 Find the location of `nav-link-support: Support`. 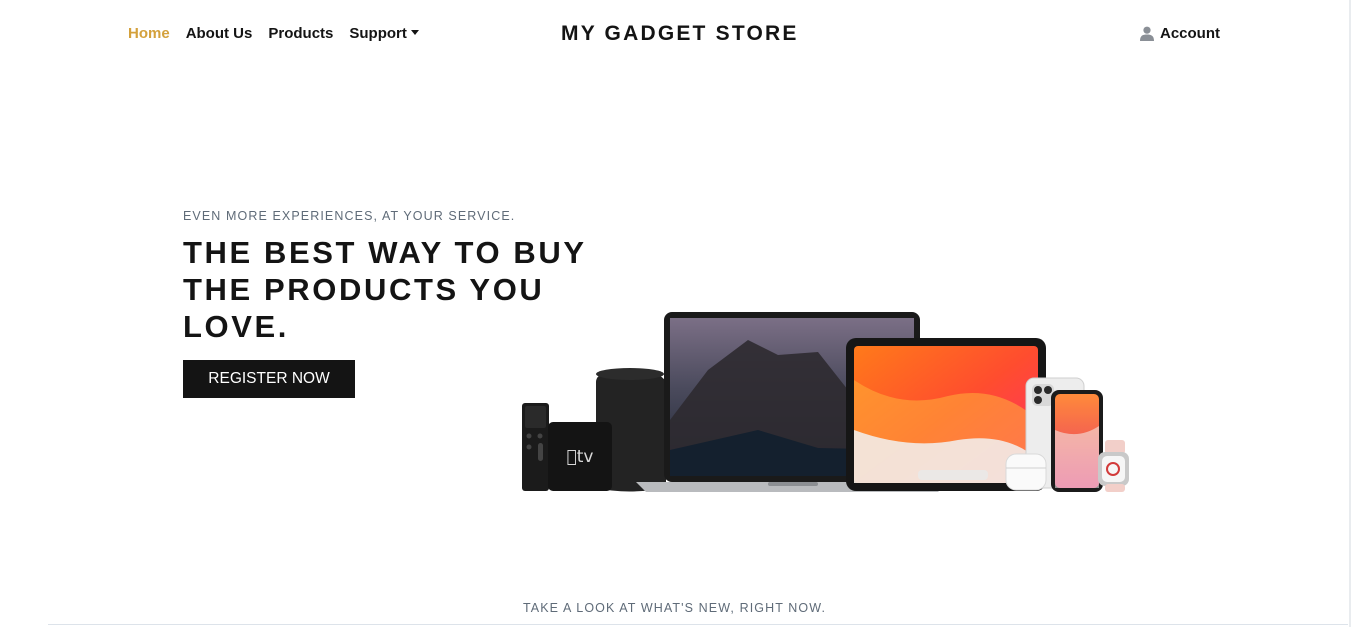

nav-link-support: Support is located at coordinates (384, 33).